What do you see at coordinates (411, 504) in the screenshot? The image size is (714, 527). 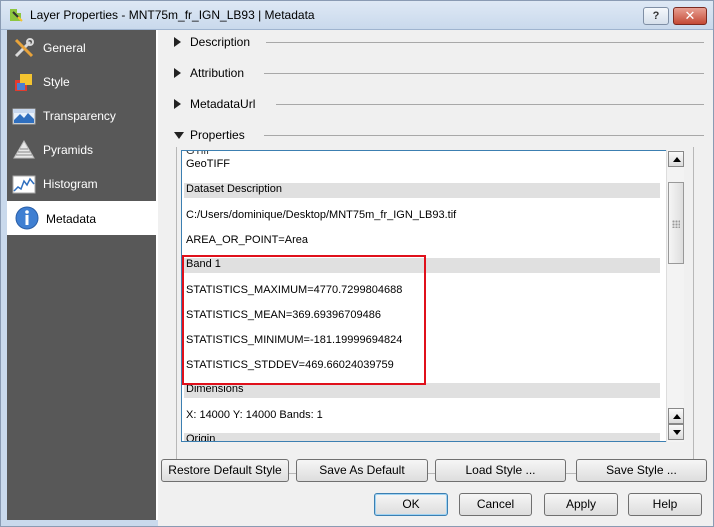 I see `ok-button: OK` at bounding box center [411, 504].